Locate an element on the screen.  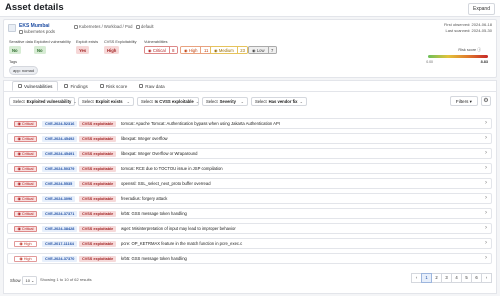
top-bar: Asset details Expand is located at coordinates (250, 8).